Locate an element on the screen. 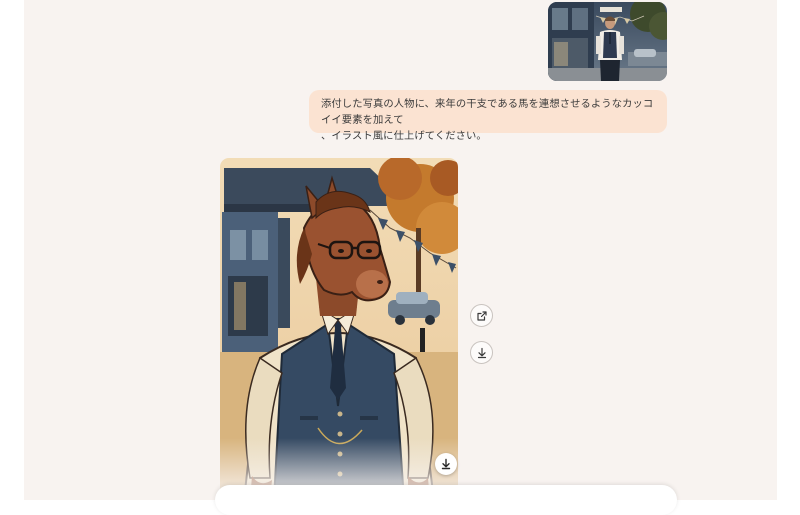  share-icon is located at coordinates (481, 315).